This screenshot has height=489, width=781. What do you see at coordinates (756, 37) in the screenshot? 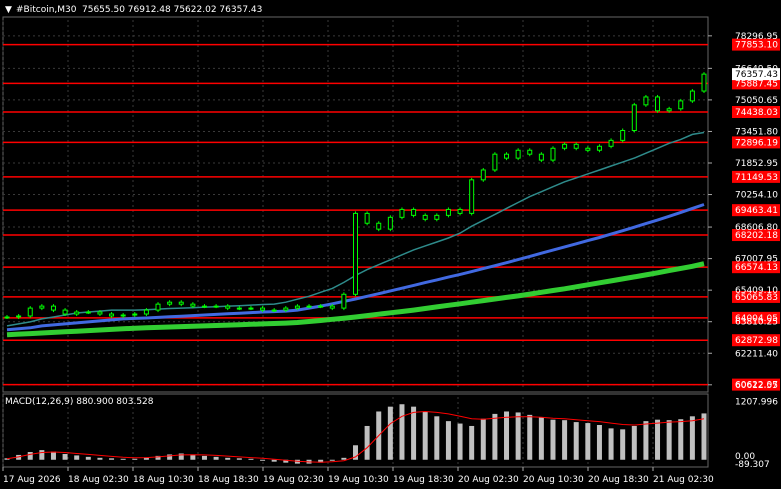
I see `price-tick-label: 78296.95` at bounding box center [756, 37].